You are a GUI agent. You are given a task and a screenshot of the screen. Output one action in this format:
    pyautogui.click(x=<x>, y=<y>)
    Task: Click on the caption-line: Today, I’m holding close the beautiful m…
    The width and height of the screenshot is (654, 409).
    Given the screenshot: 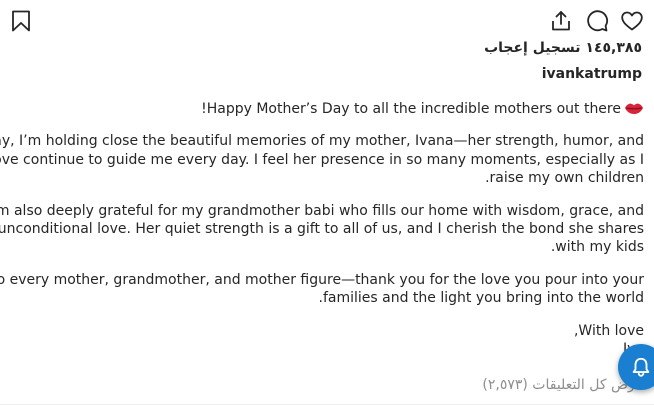 What is the action you would take?
    pyautogui.click(x=322, y=141)
    